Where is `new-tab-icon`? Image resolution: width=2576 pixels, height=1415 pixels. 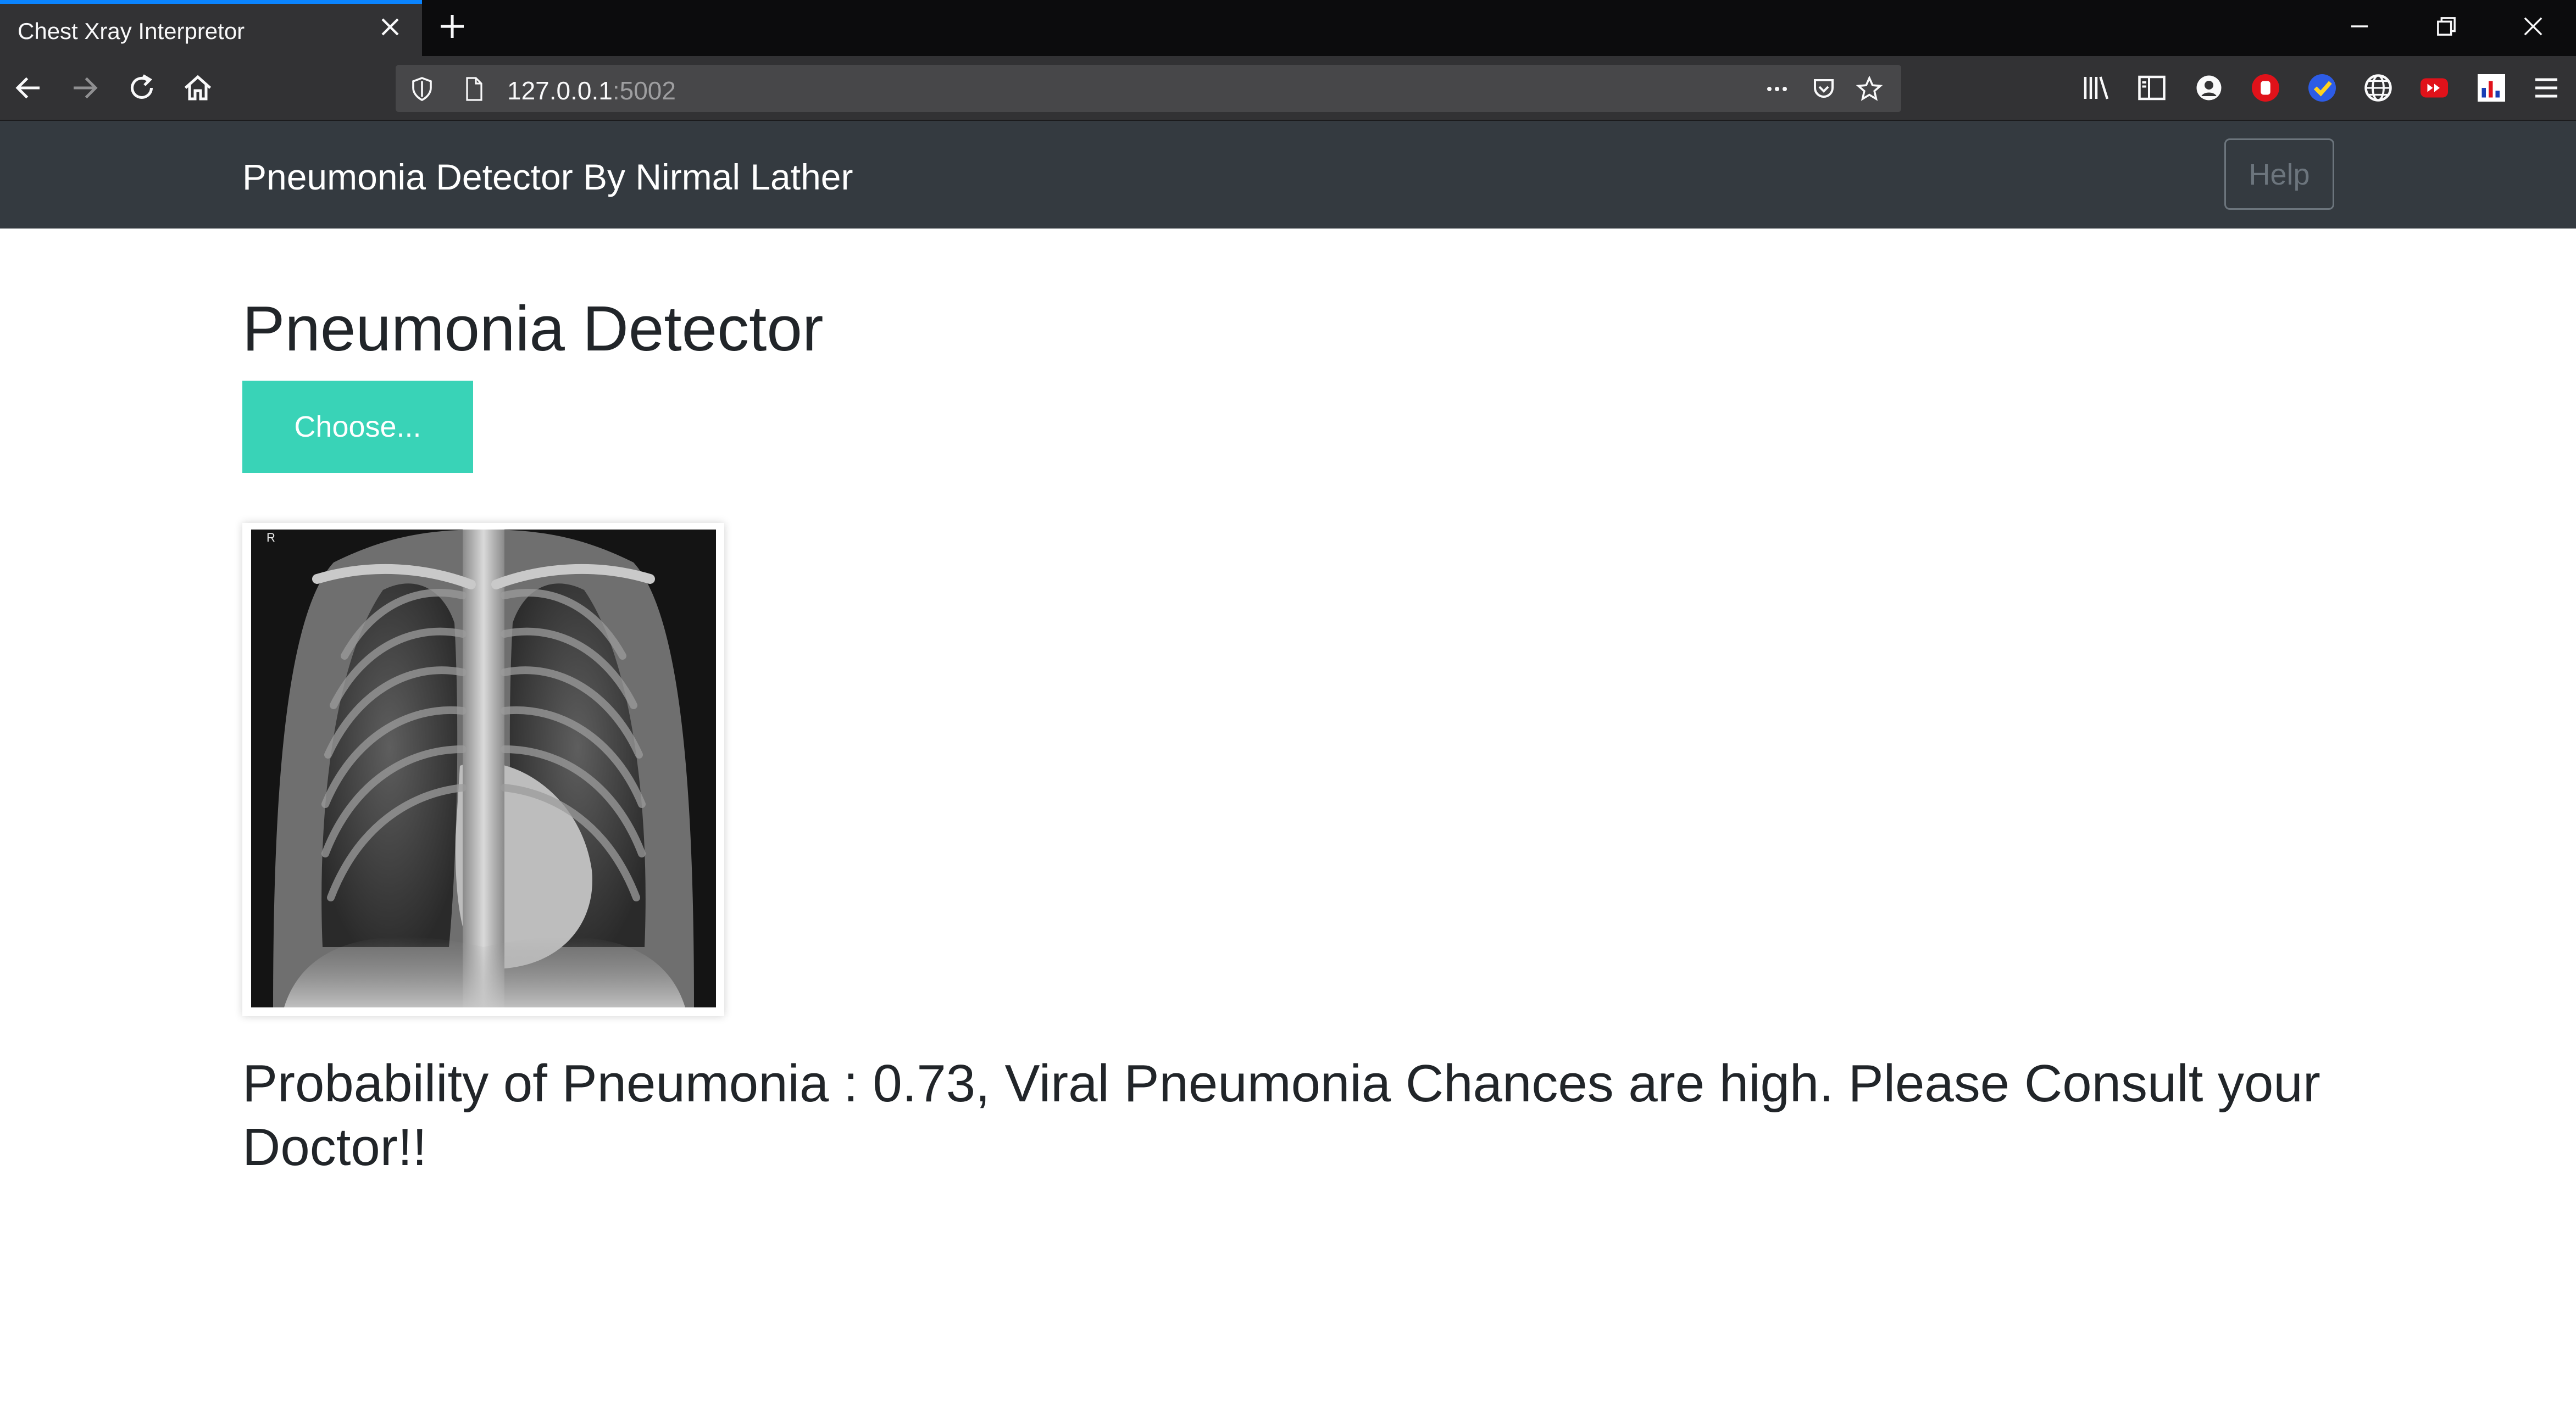
new-tab-icon is located at coordinates (452, 26).